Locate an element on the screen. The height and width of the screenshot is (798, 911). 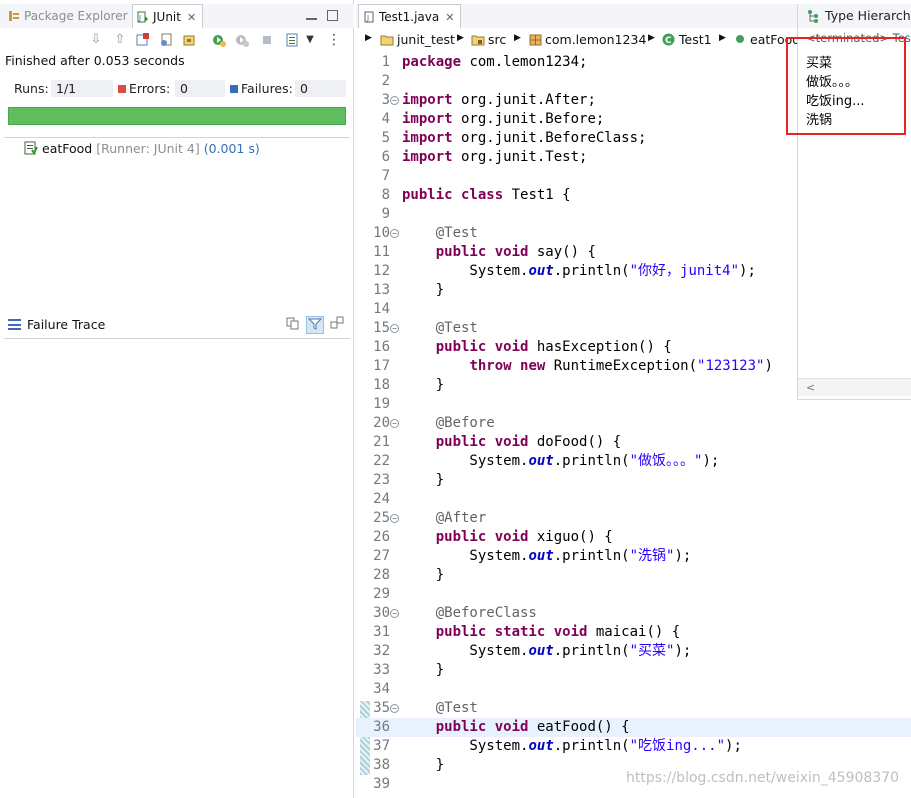
rerun-failures-first-icon is located at coordinates (242, 40).